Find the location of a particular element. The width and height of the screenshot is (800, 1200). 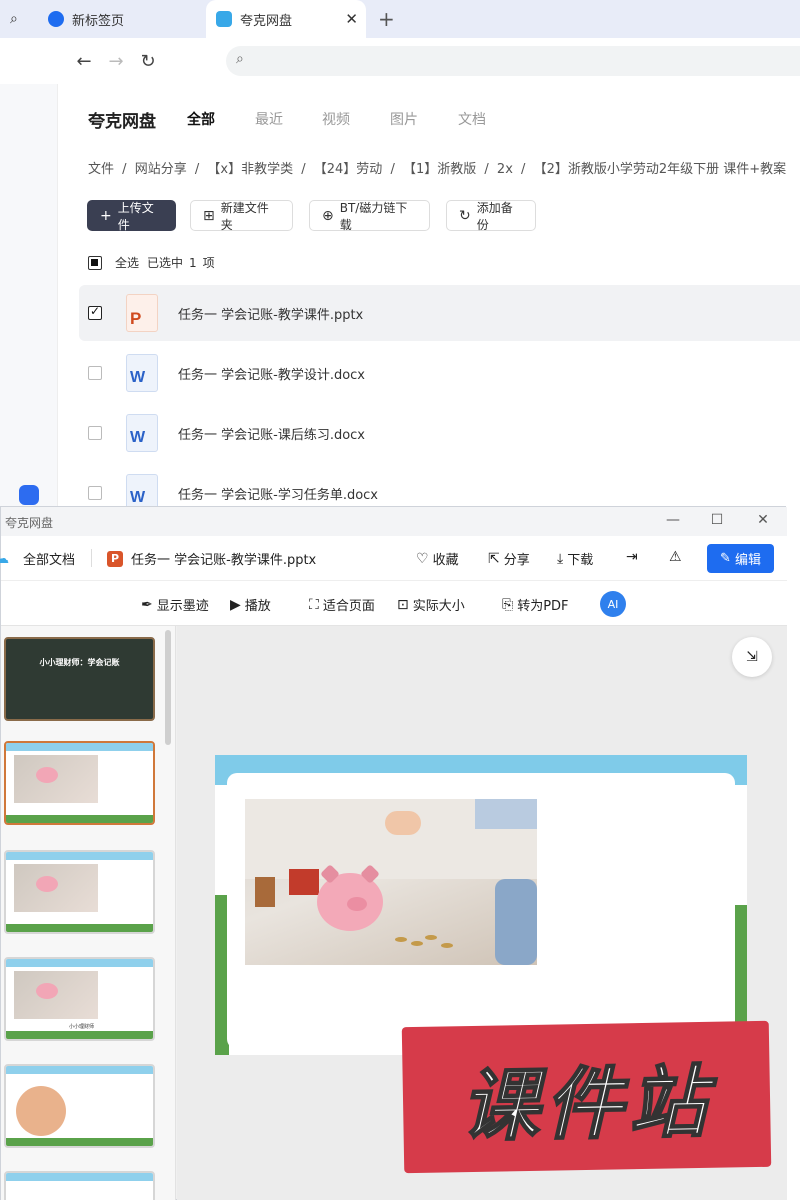

feedback-icon: ⚠ is located at coordinates (677, 557).